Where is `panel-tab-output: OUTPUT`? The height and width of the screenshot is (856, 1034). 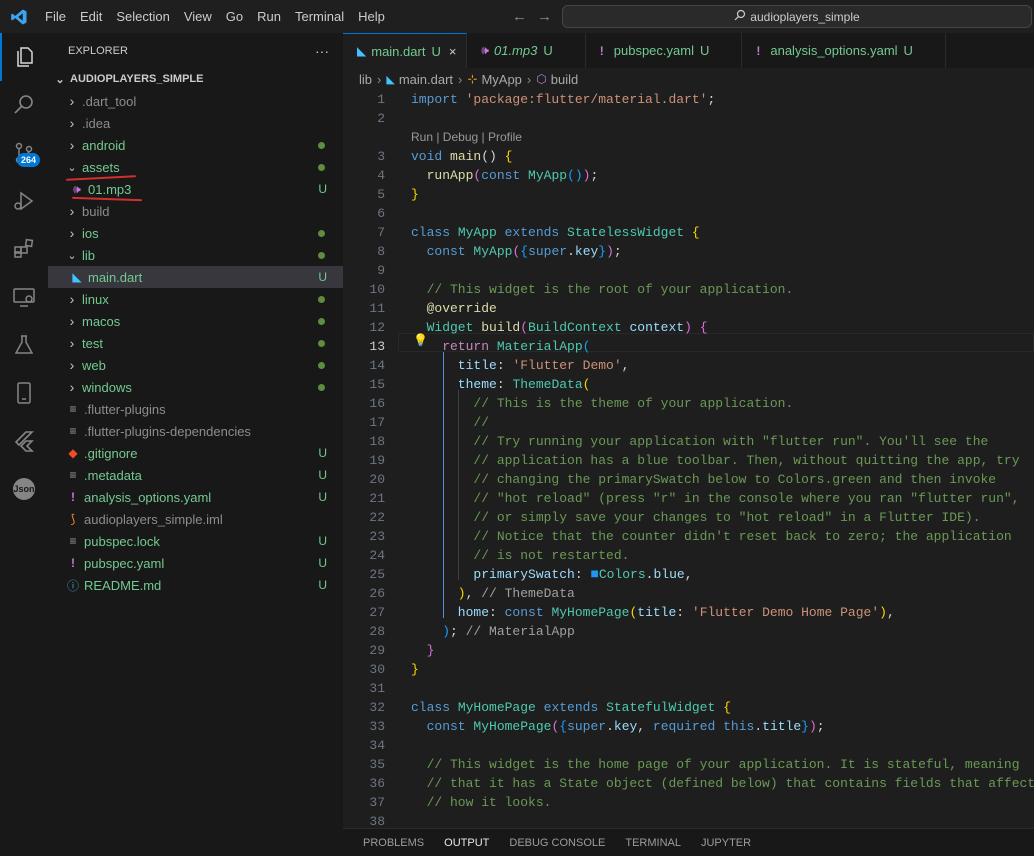 panel-tab-output: OUTPUT is located at coordinates (467, 842).